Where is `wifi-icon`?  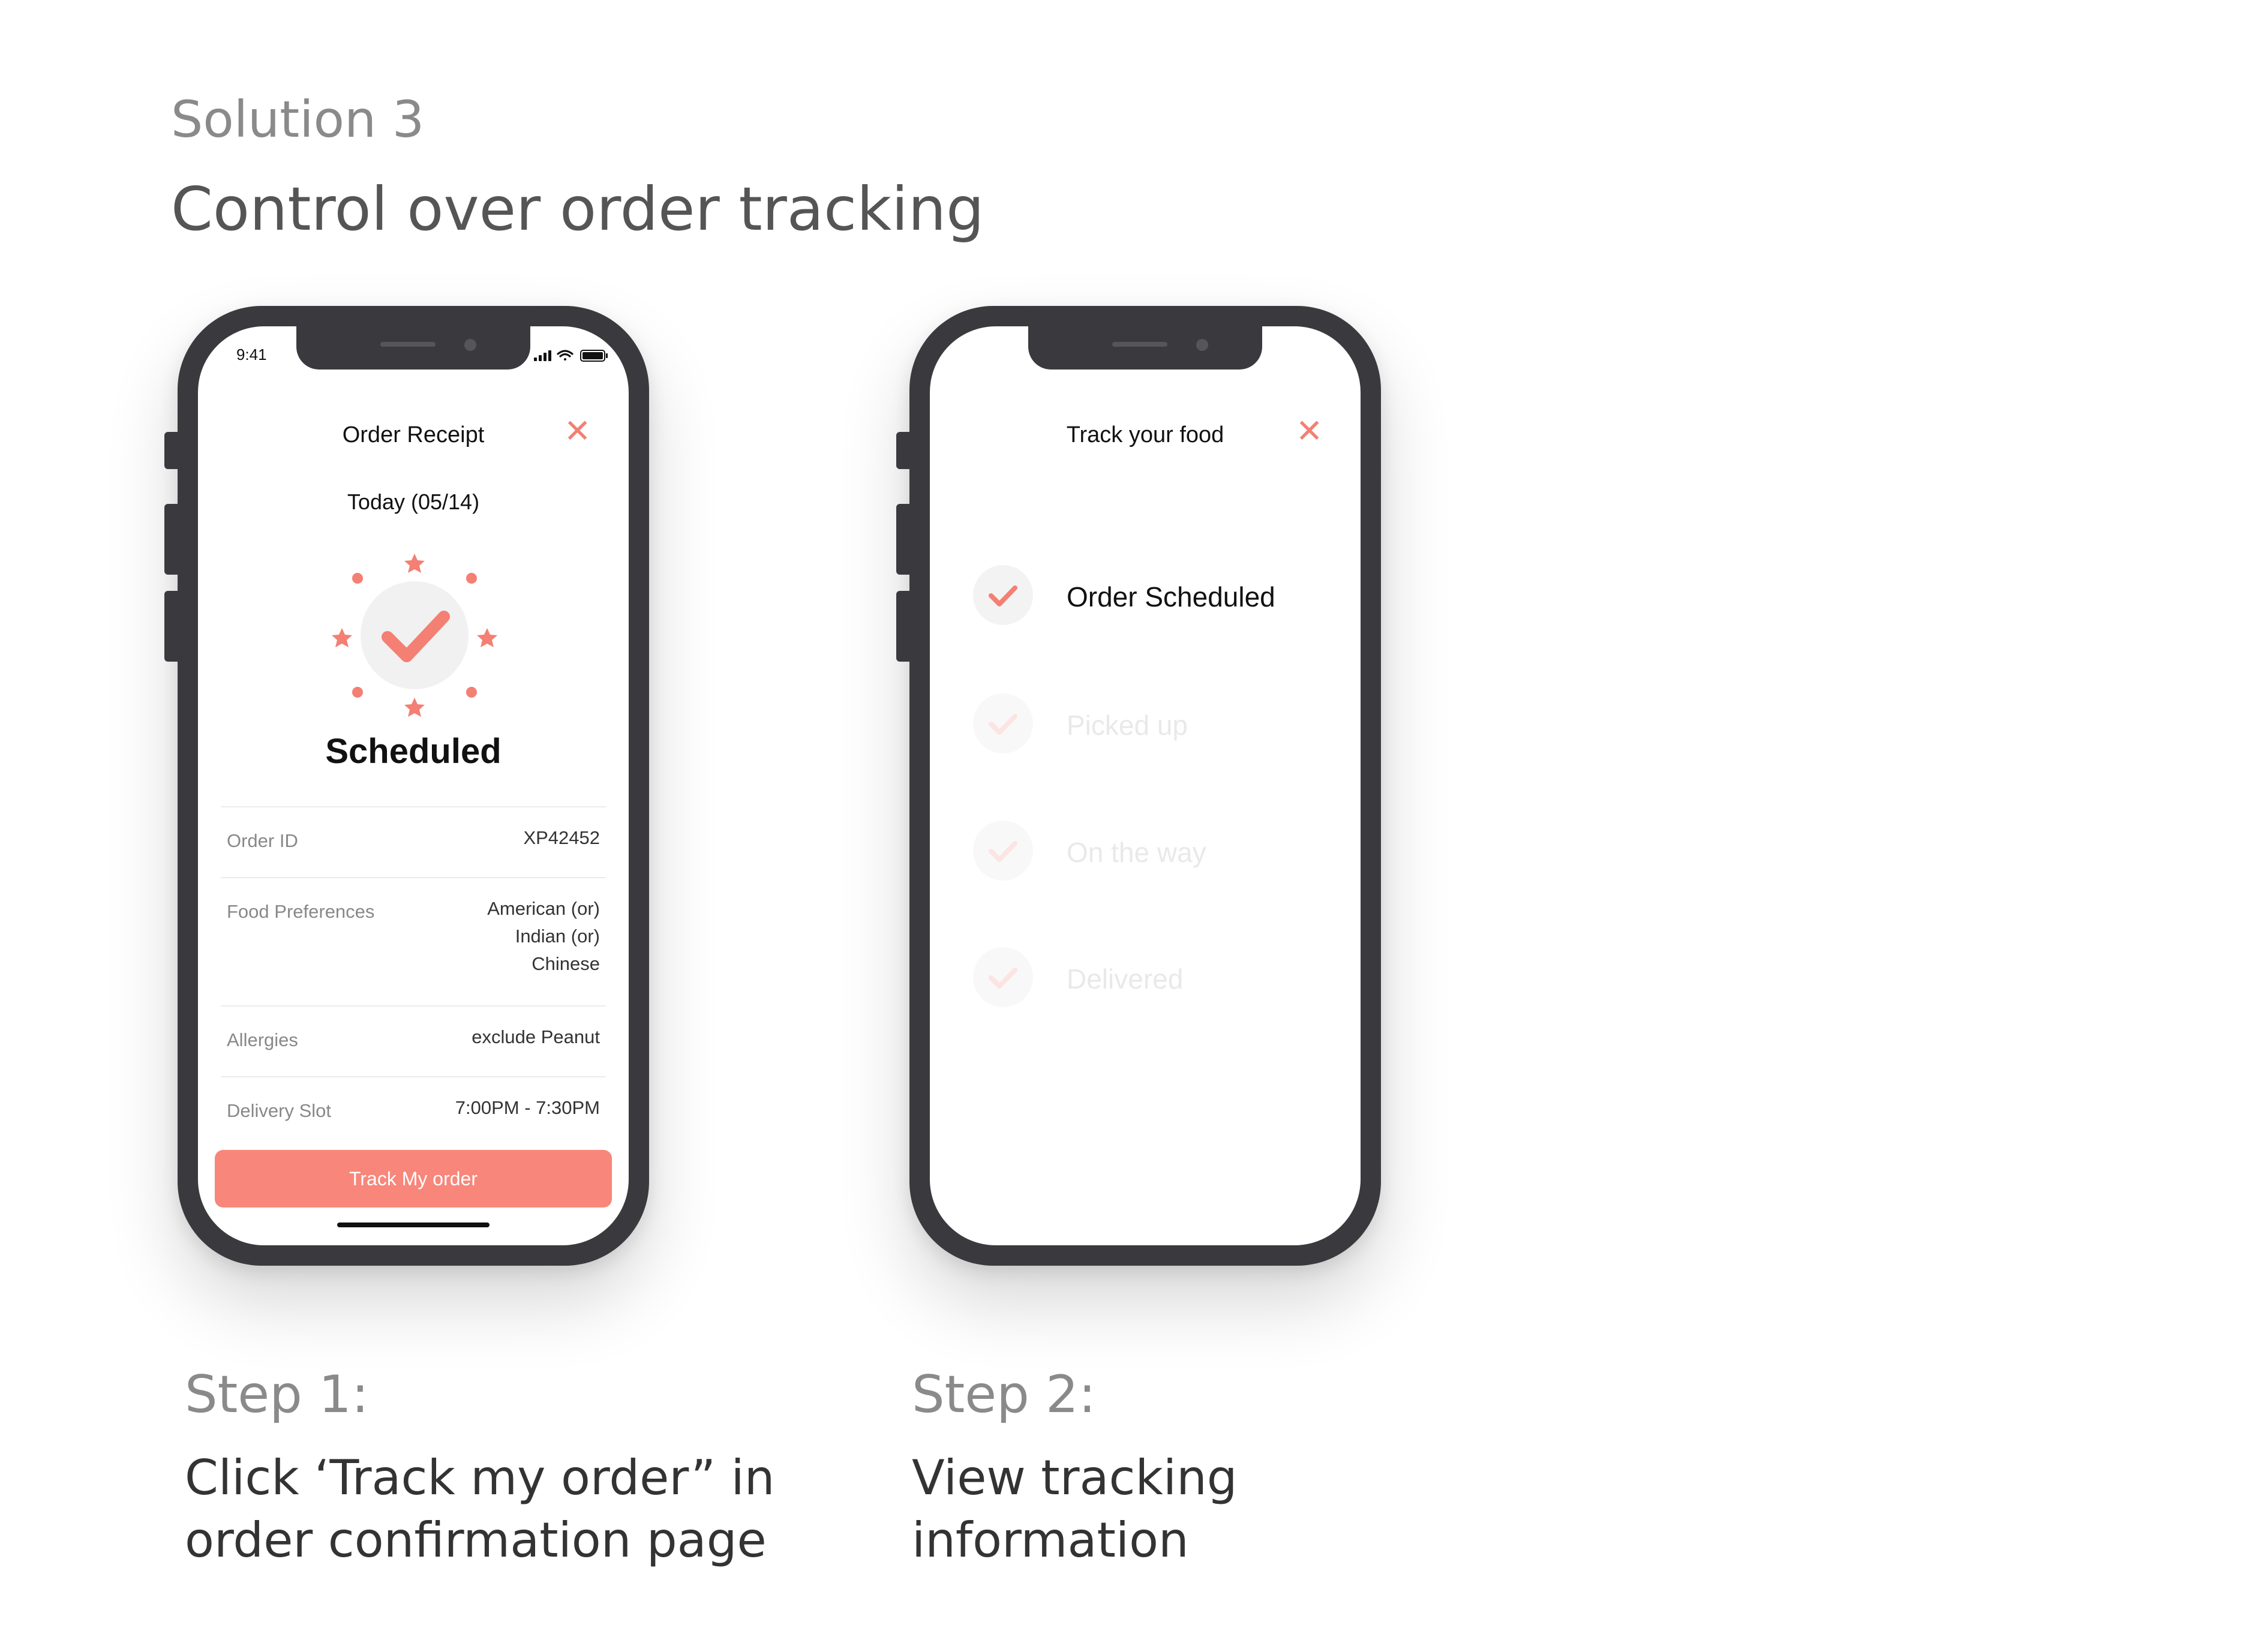 wifi-icon is located at coordinates (565, 355).